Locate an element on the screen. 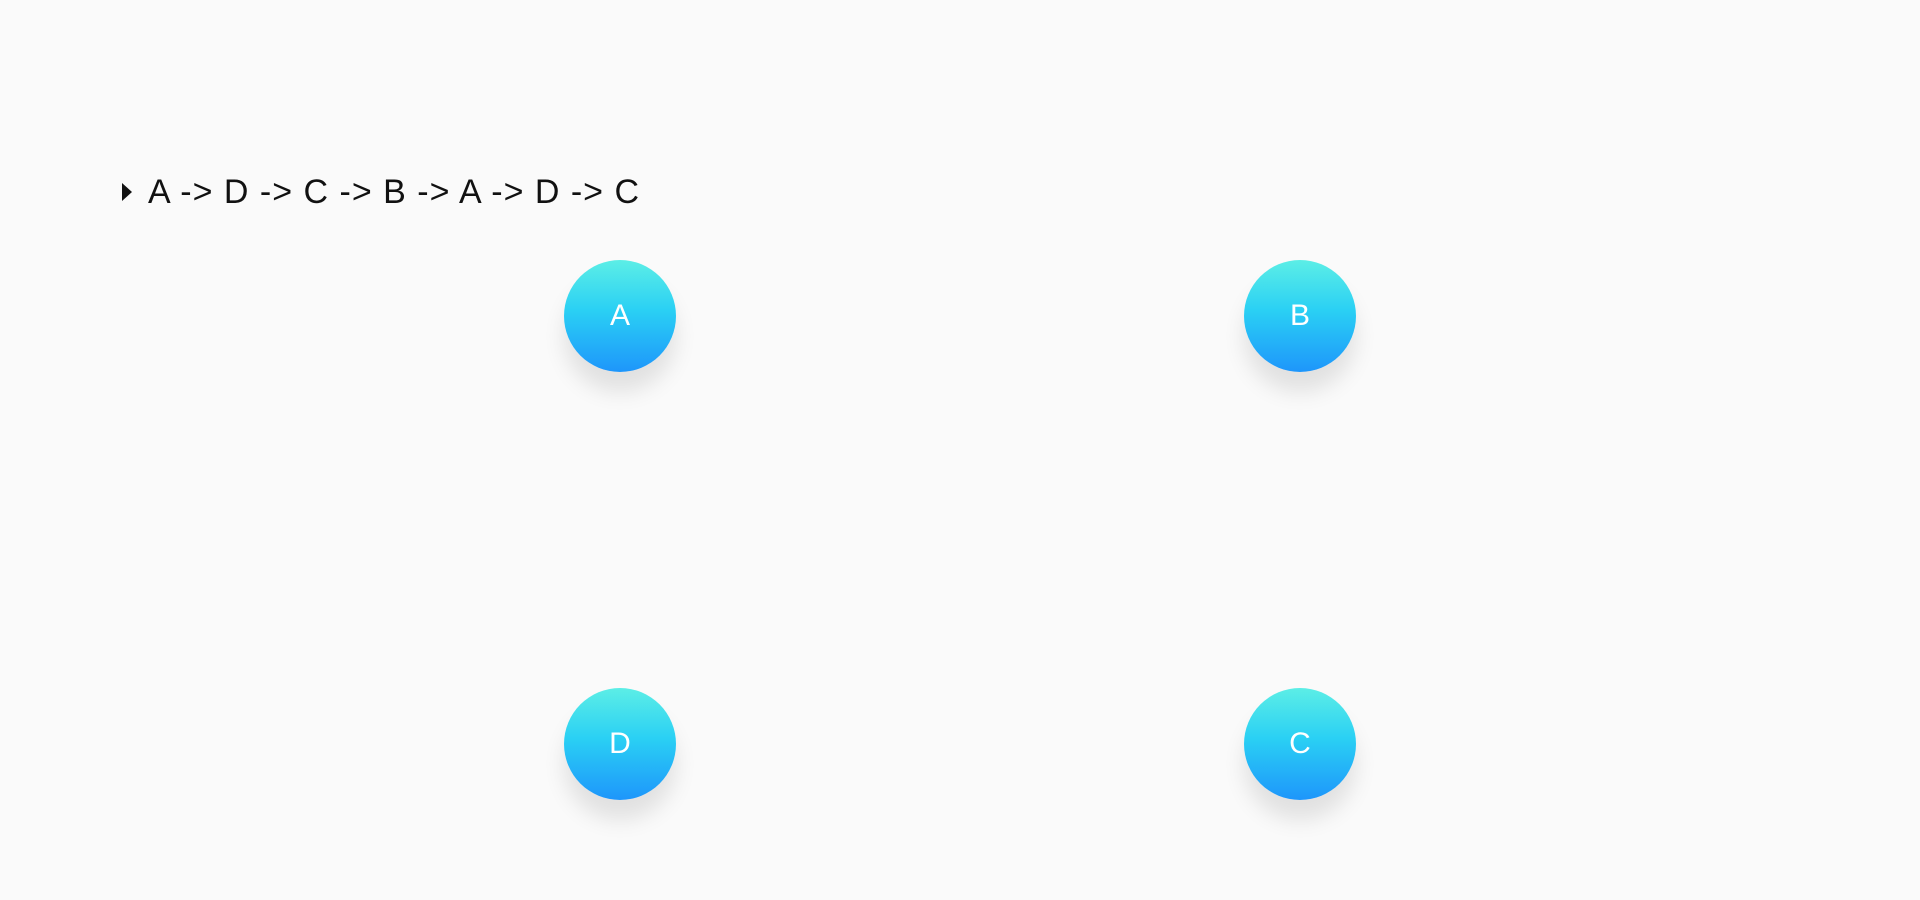  node-a: A is located at coordinates (620, 316).